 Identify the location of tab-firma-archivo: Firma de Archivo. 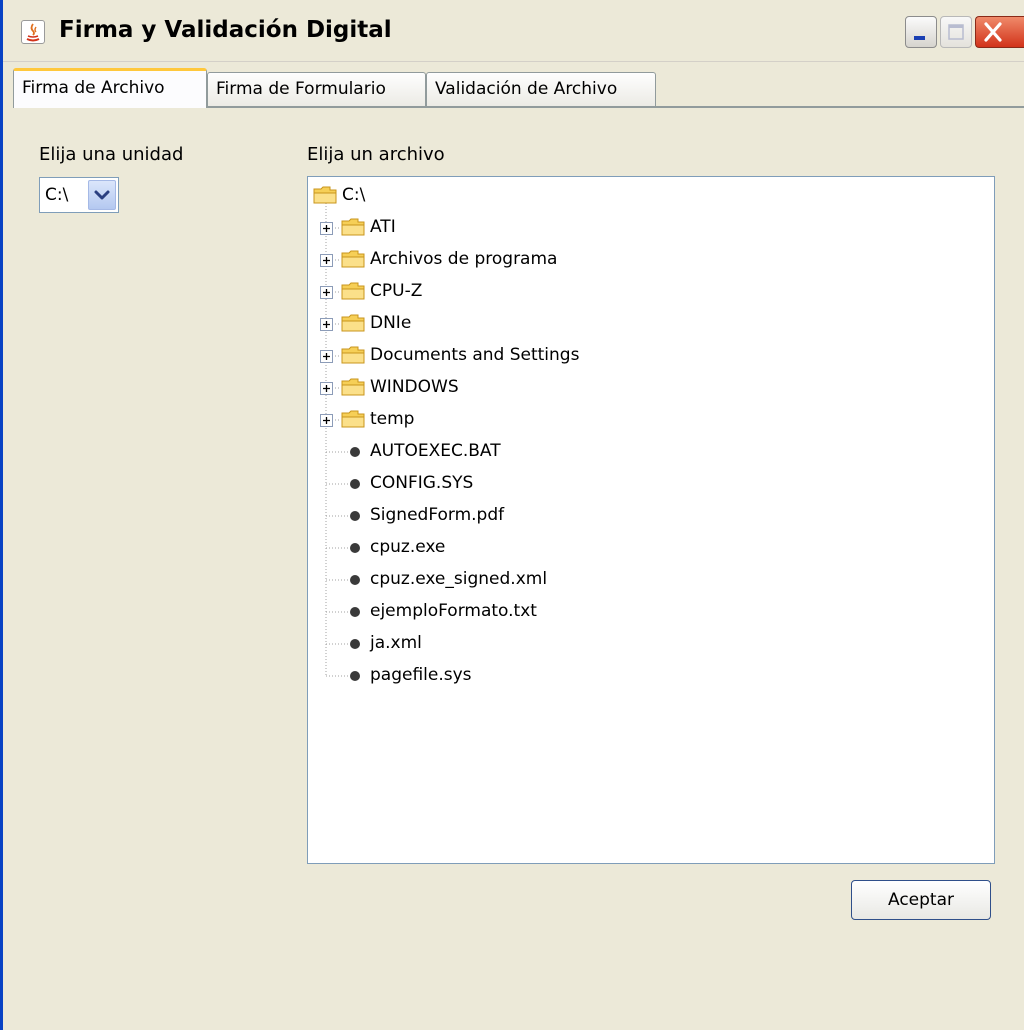
(110, 88).